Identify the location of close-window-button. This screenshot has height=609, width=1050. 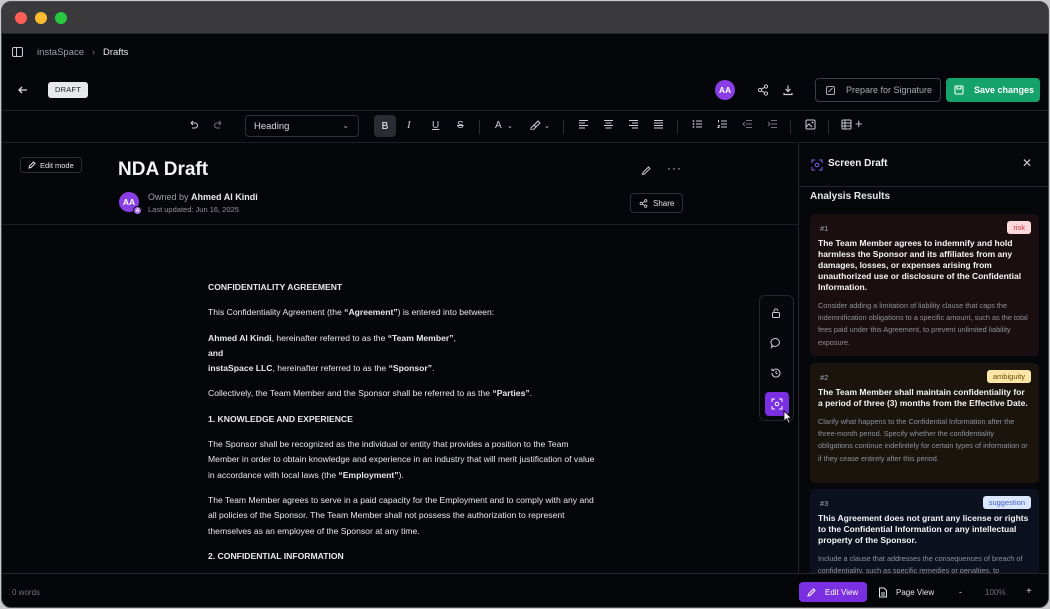
(21, 18).